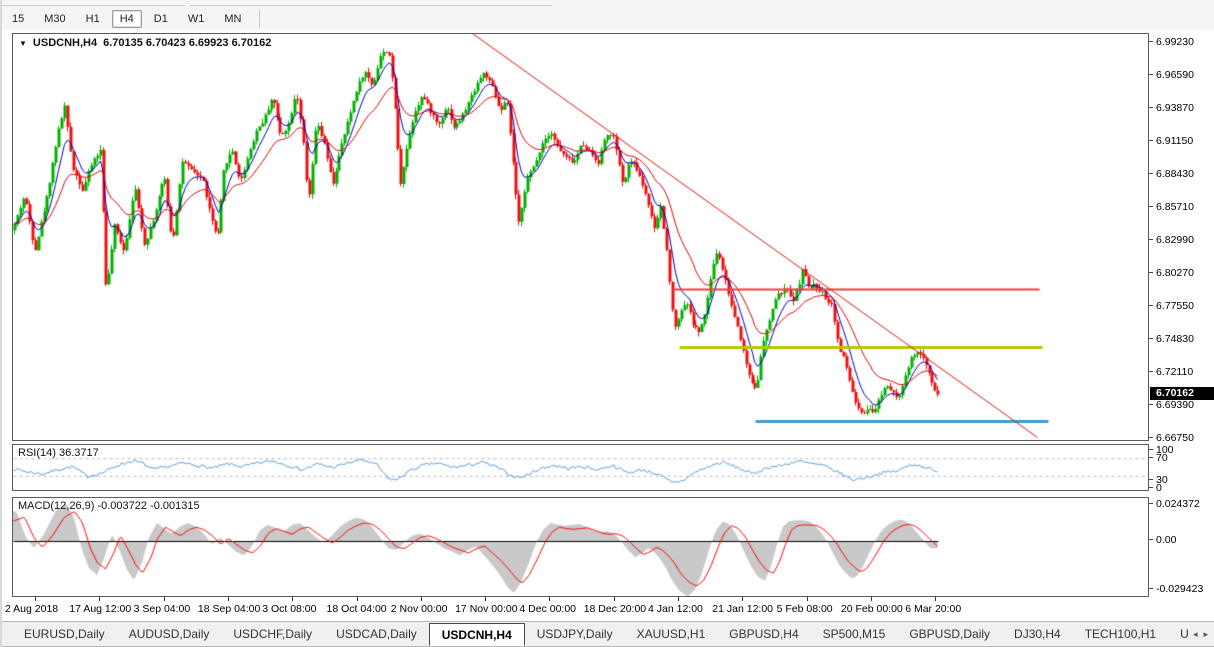  Describe the element at coordinates (1178, 503) in the screenshot. I see `macd-axis-label: 0.024372` at that location.